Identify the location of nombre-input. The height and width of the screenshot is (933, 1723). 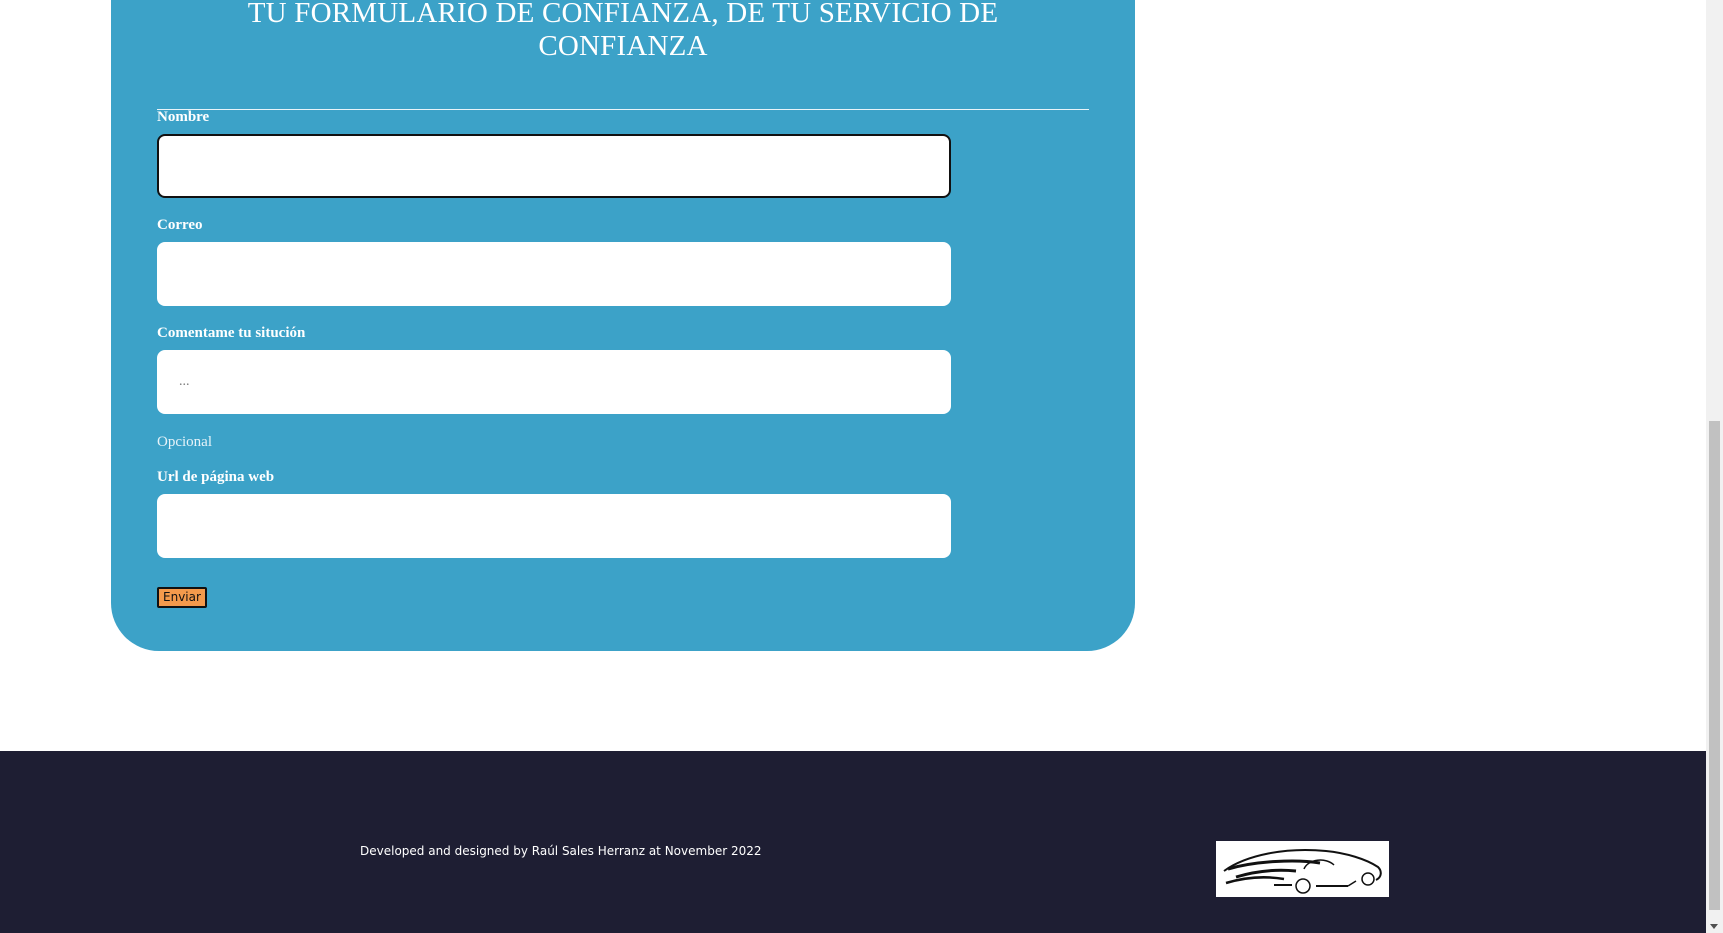
(554, 166).